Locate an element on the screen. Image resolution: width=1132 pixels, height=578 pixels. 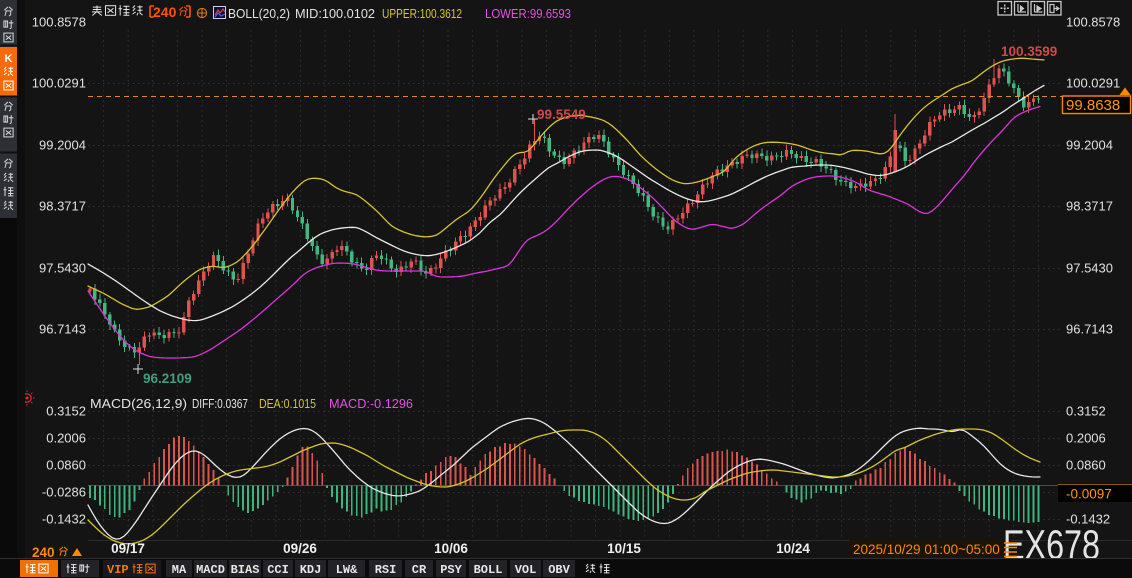
svg-text: 2025/10/29 01:00~05:00 is located at coordinates (926, 549).